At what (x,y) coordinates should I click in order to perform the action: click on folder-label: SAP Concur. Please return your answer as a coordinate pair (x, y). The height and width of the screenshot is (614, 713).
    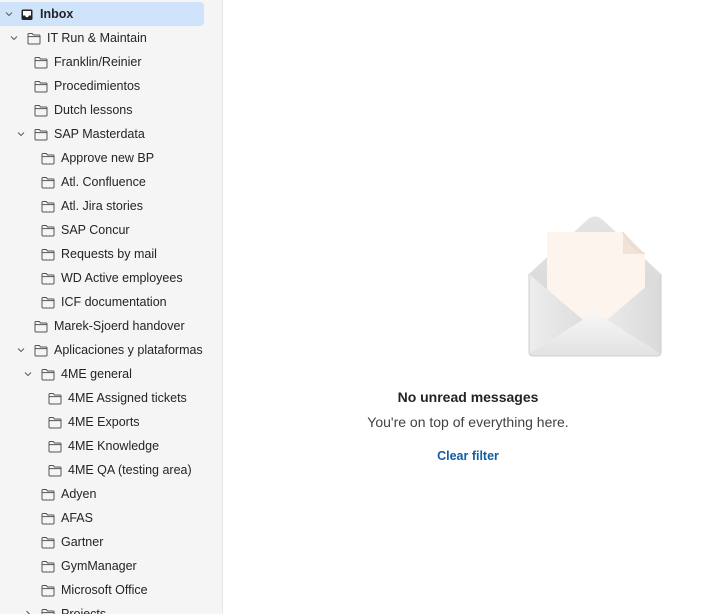
    Looking at the image, I should click on (95, 230).